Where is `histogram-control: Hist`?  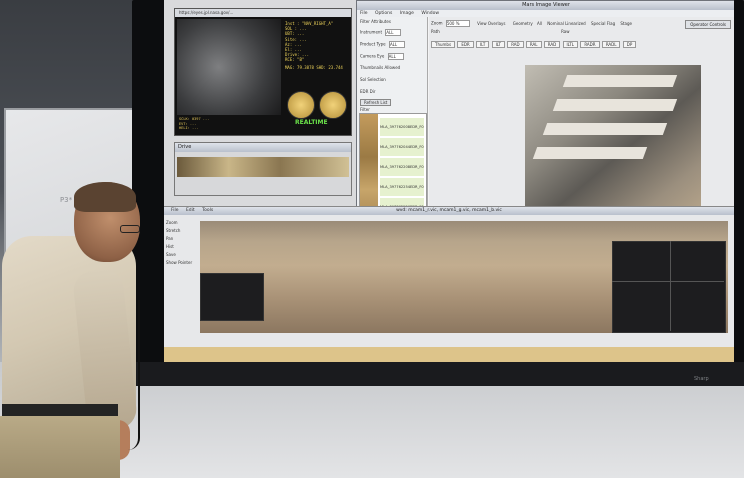
histogram-control: Hist is located at coordinates (183, 246).